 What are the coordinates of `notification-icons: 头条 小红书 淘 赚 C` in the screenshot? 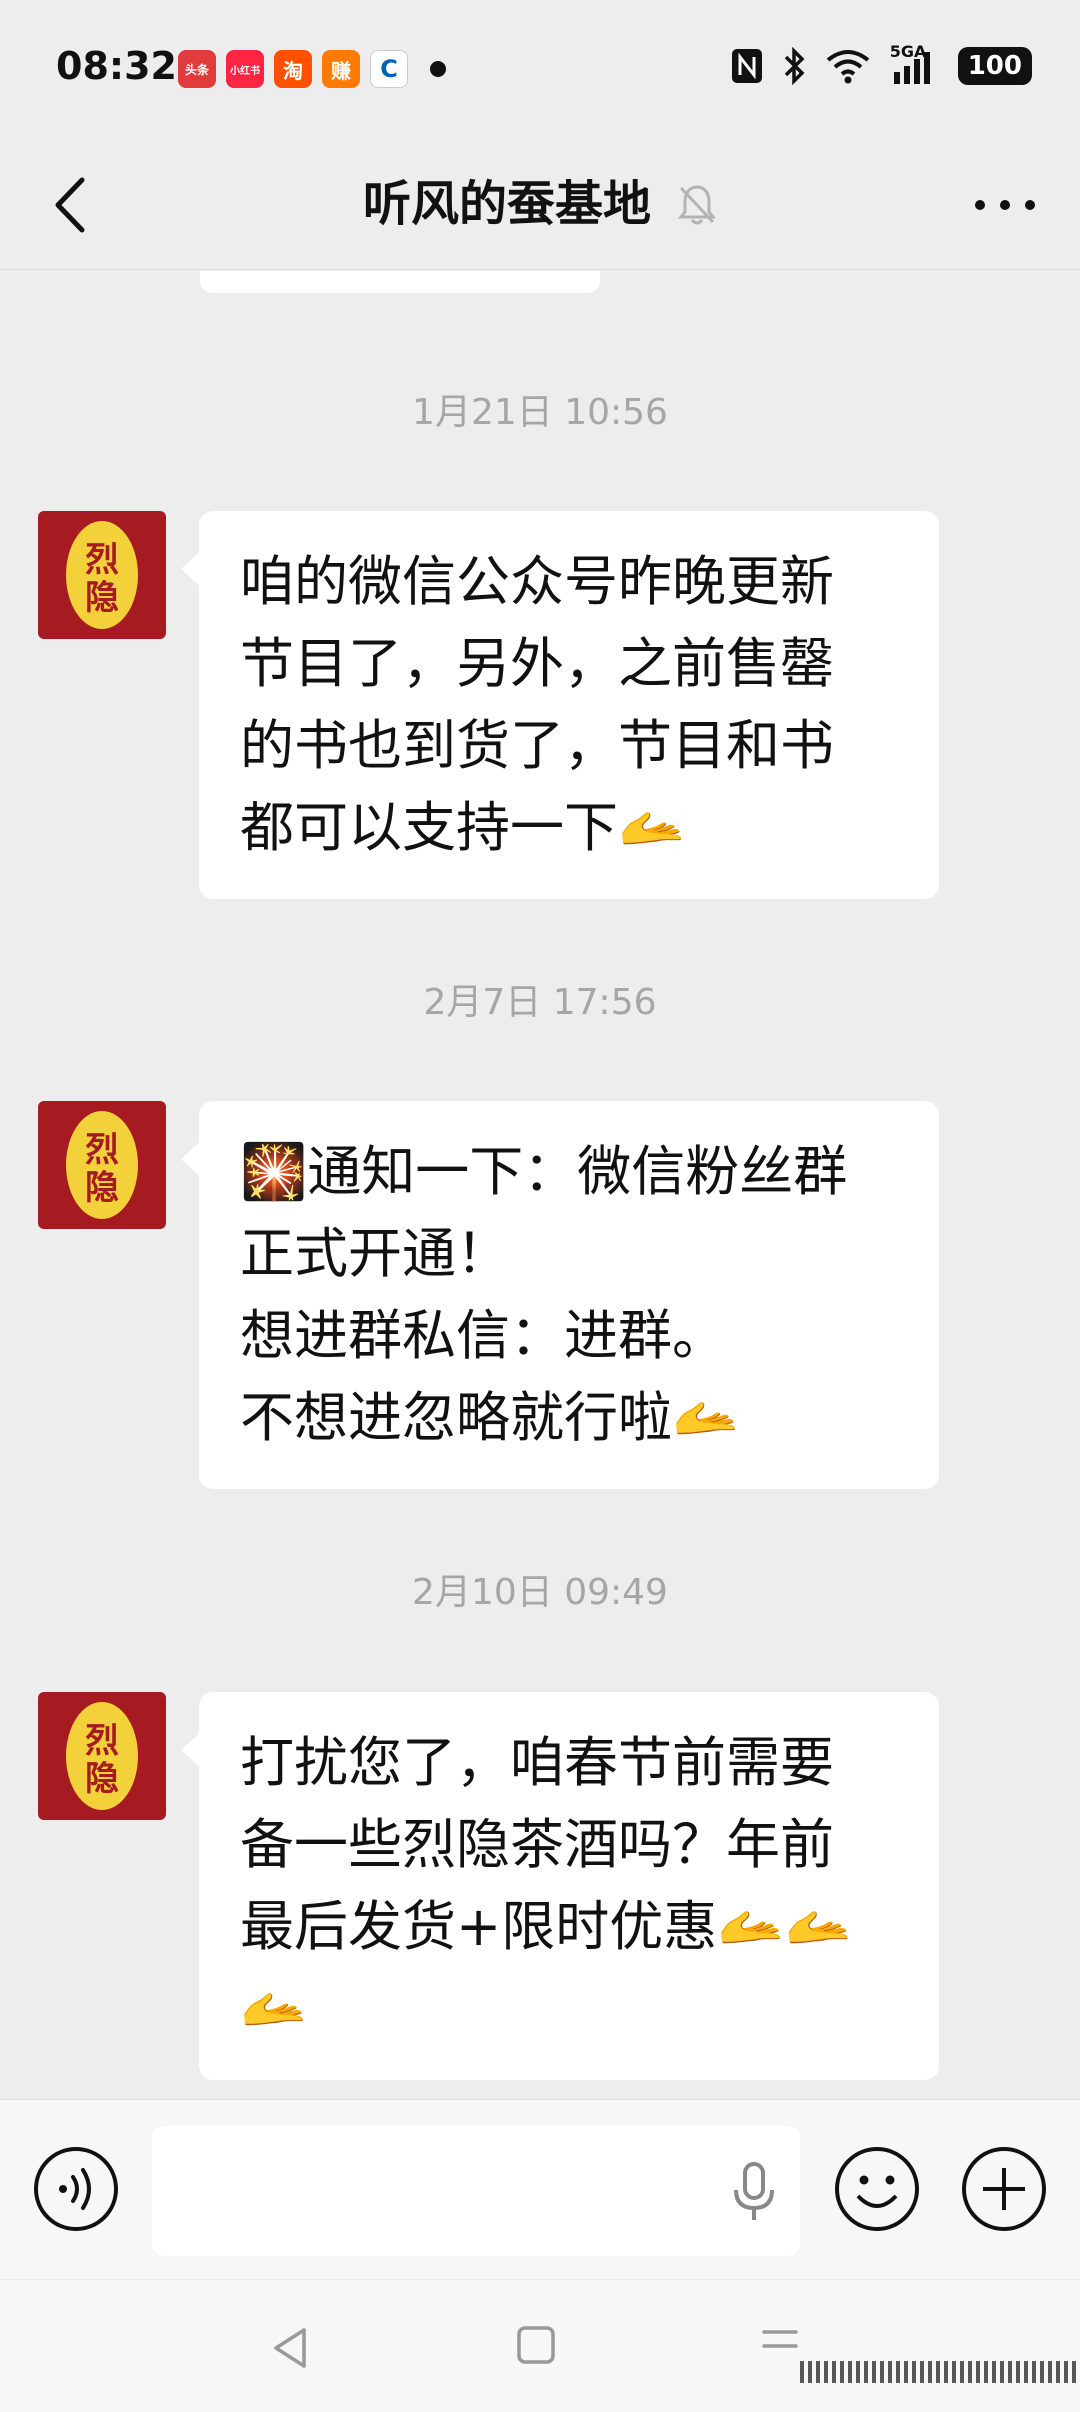 It's located at (312, 69).